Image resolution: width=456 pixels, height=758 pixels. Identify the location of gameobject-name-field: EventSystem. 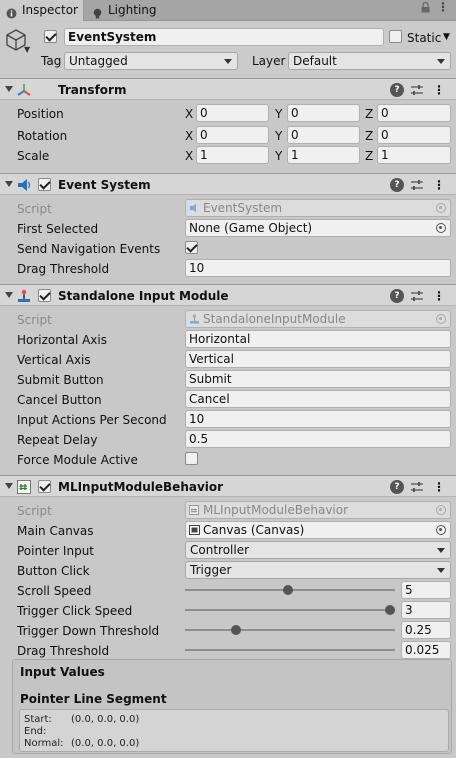
(224, 37).